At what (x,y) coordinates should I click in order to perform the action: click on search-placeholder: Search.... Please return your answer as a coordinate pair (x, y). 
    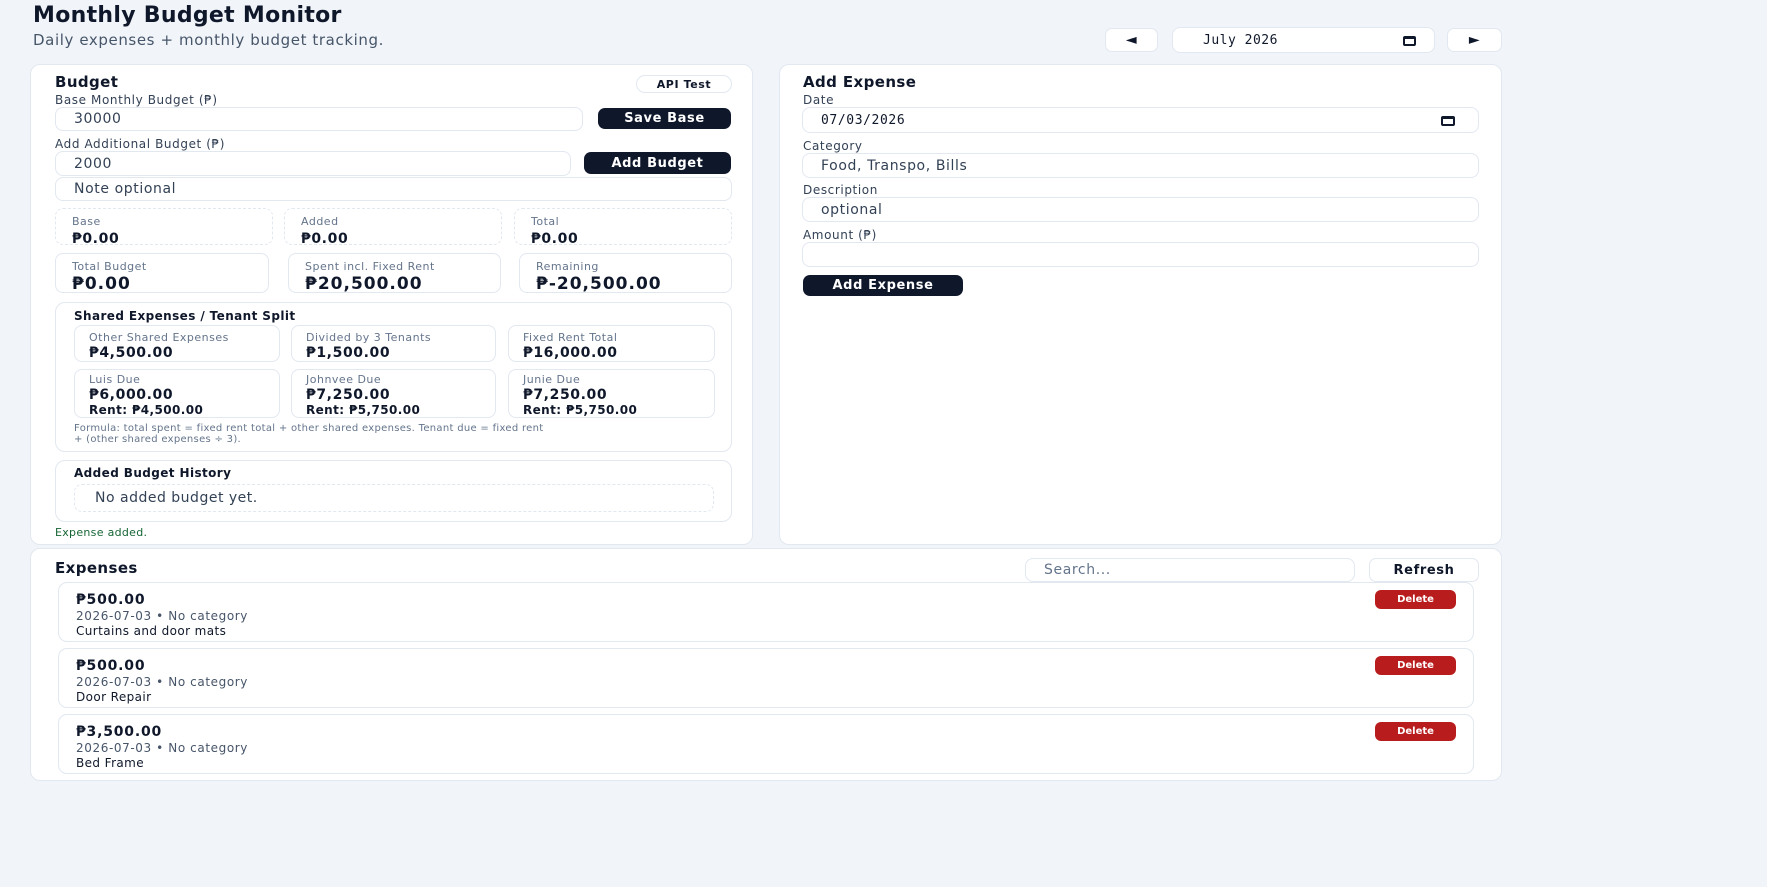
    Looking at the image, I should click on (1077, 570).